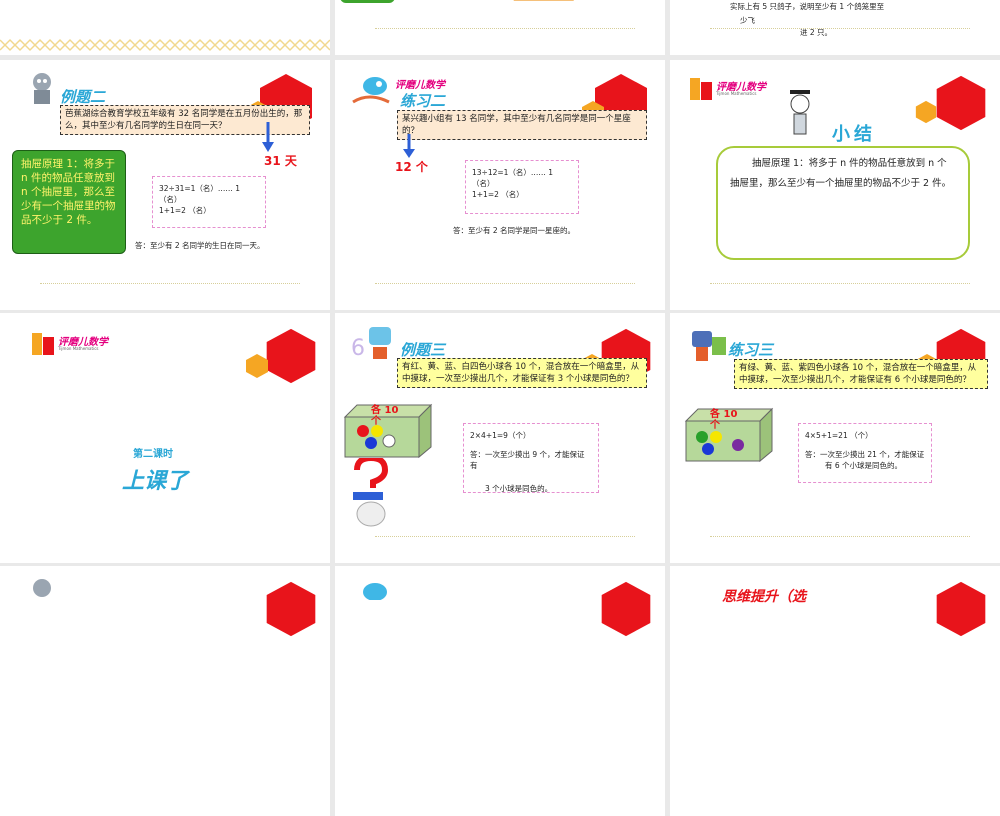 This screenshot has width=1000, height=816. What do you see at coordinates (519, 488) in the screenshot?
I see `answer-line: 3 个小球是同色的。` at bounding box center [519, 488].